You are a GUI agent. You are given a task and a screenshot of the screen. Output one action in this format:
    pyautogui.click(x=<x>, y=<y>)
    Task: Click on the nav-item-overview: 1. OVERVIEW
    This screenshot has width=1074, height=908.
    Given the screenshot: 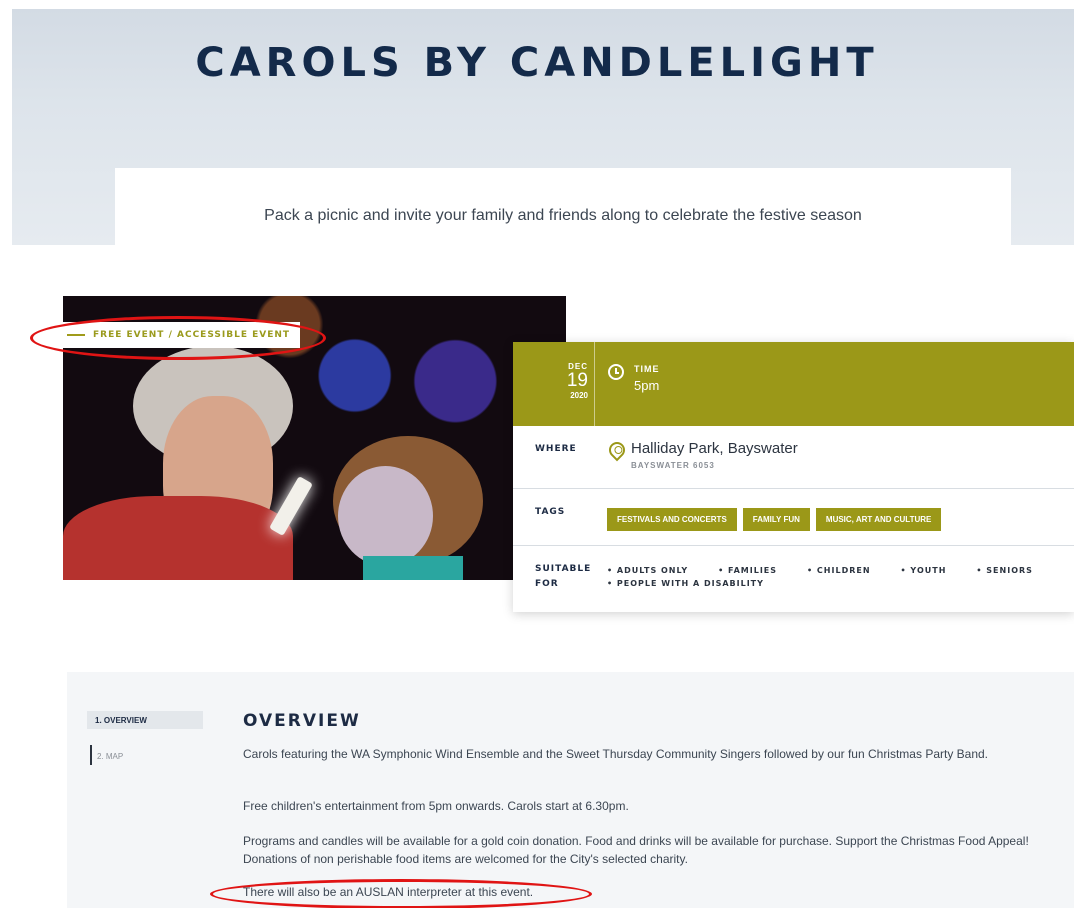 What is the action you would take?
    pyautogui.click(x=145, y=720)
    